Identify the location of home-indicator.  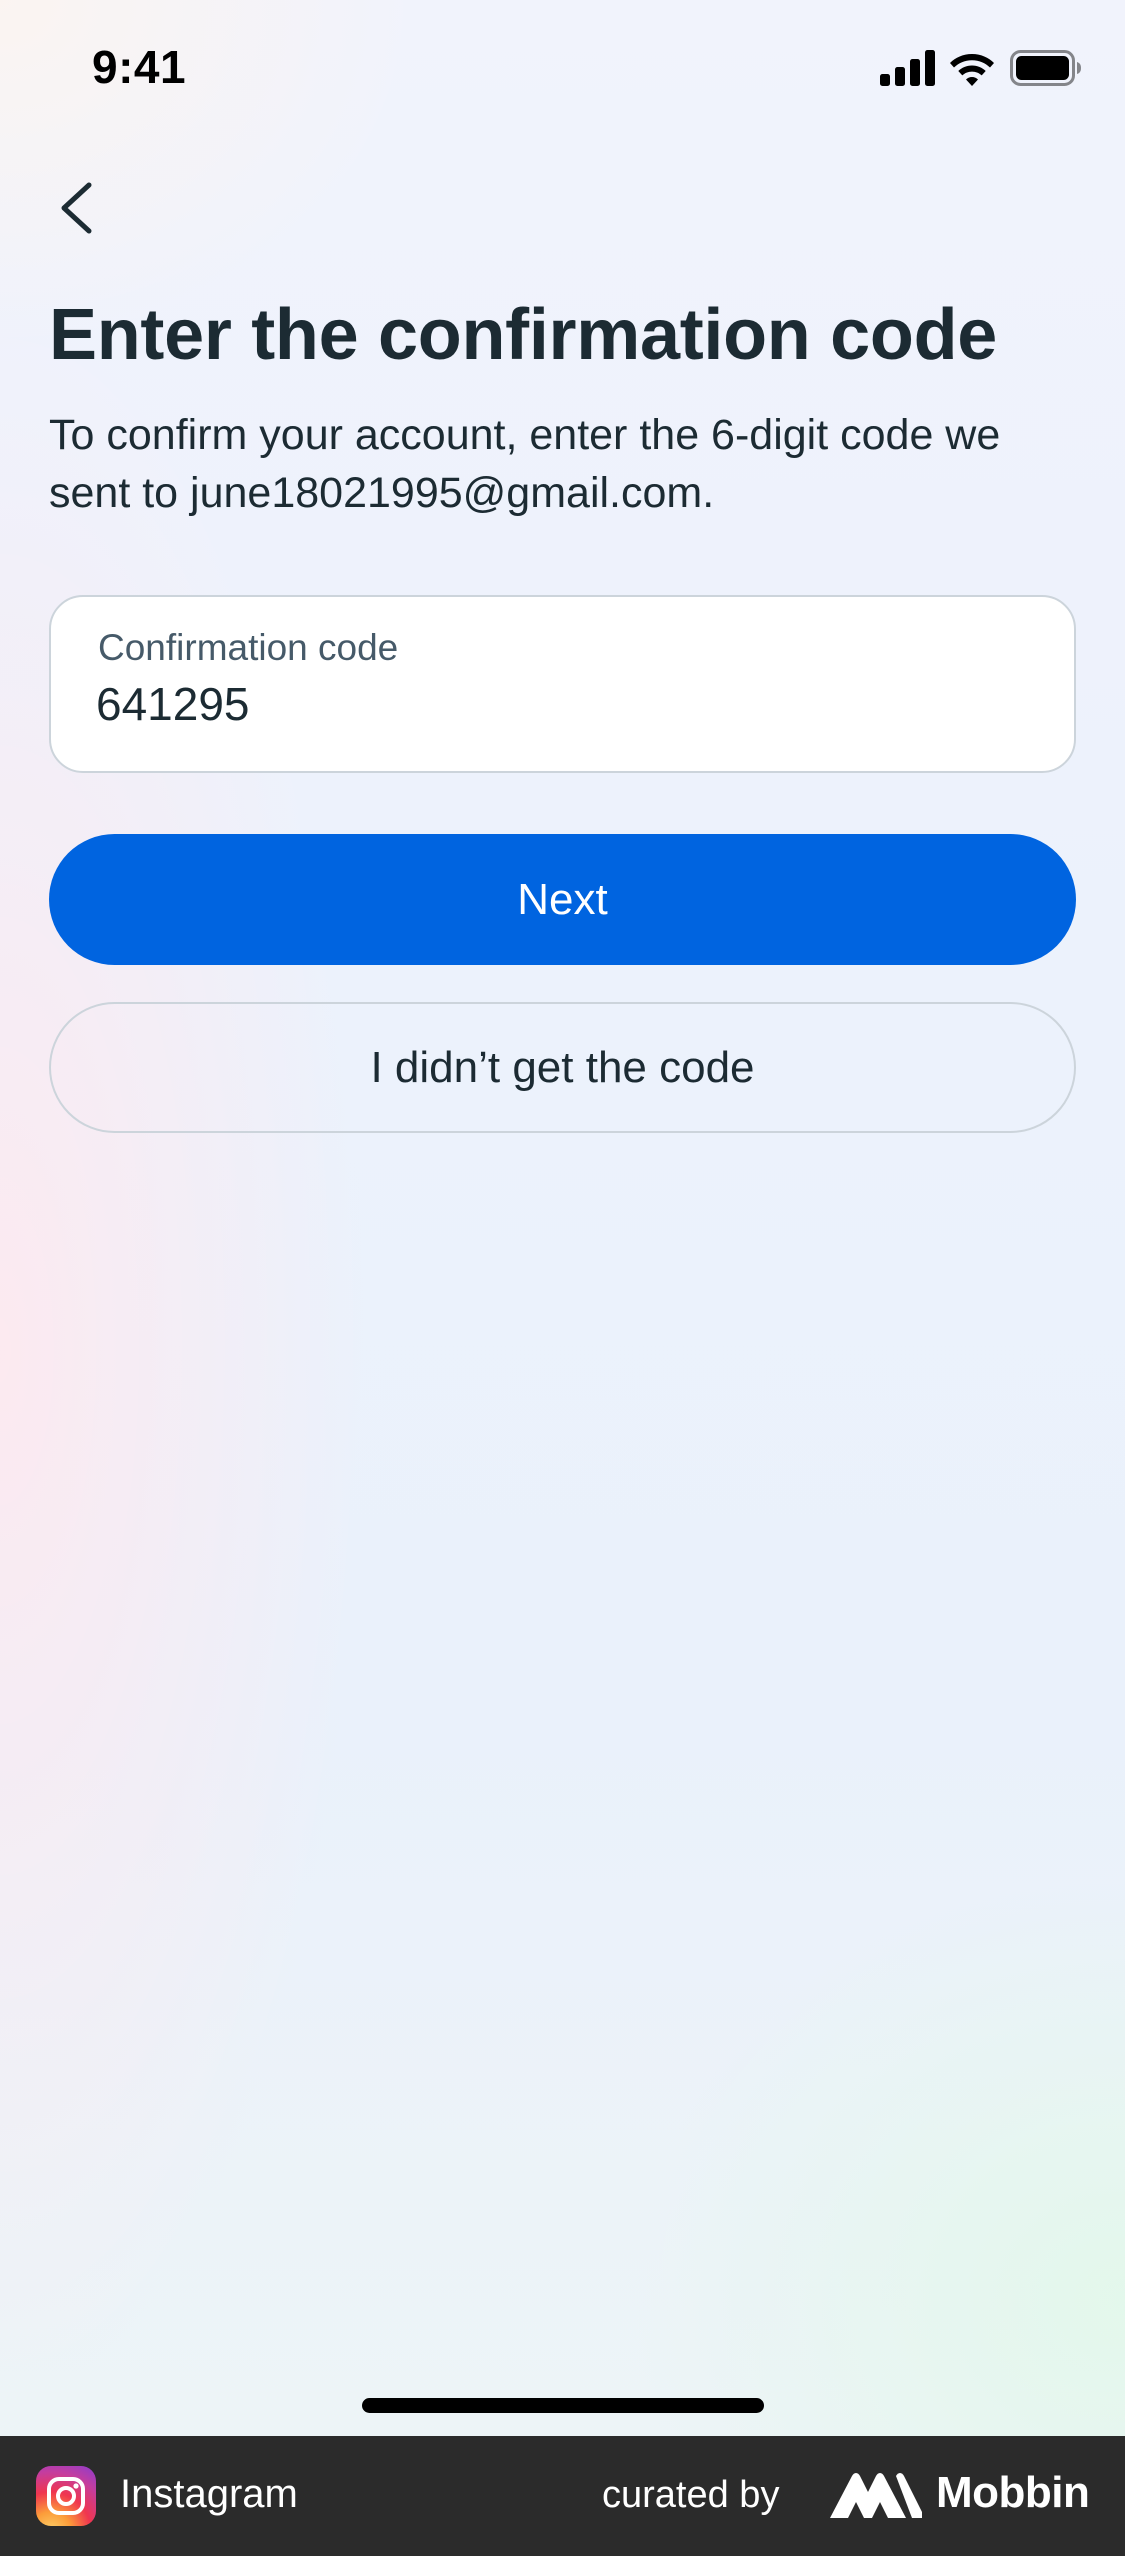
(563, 2405).